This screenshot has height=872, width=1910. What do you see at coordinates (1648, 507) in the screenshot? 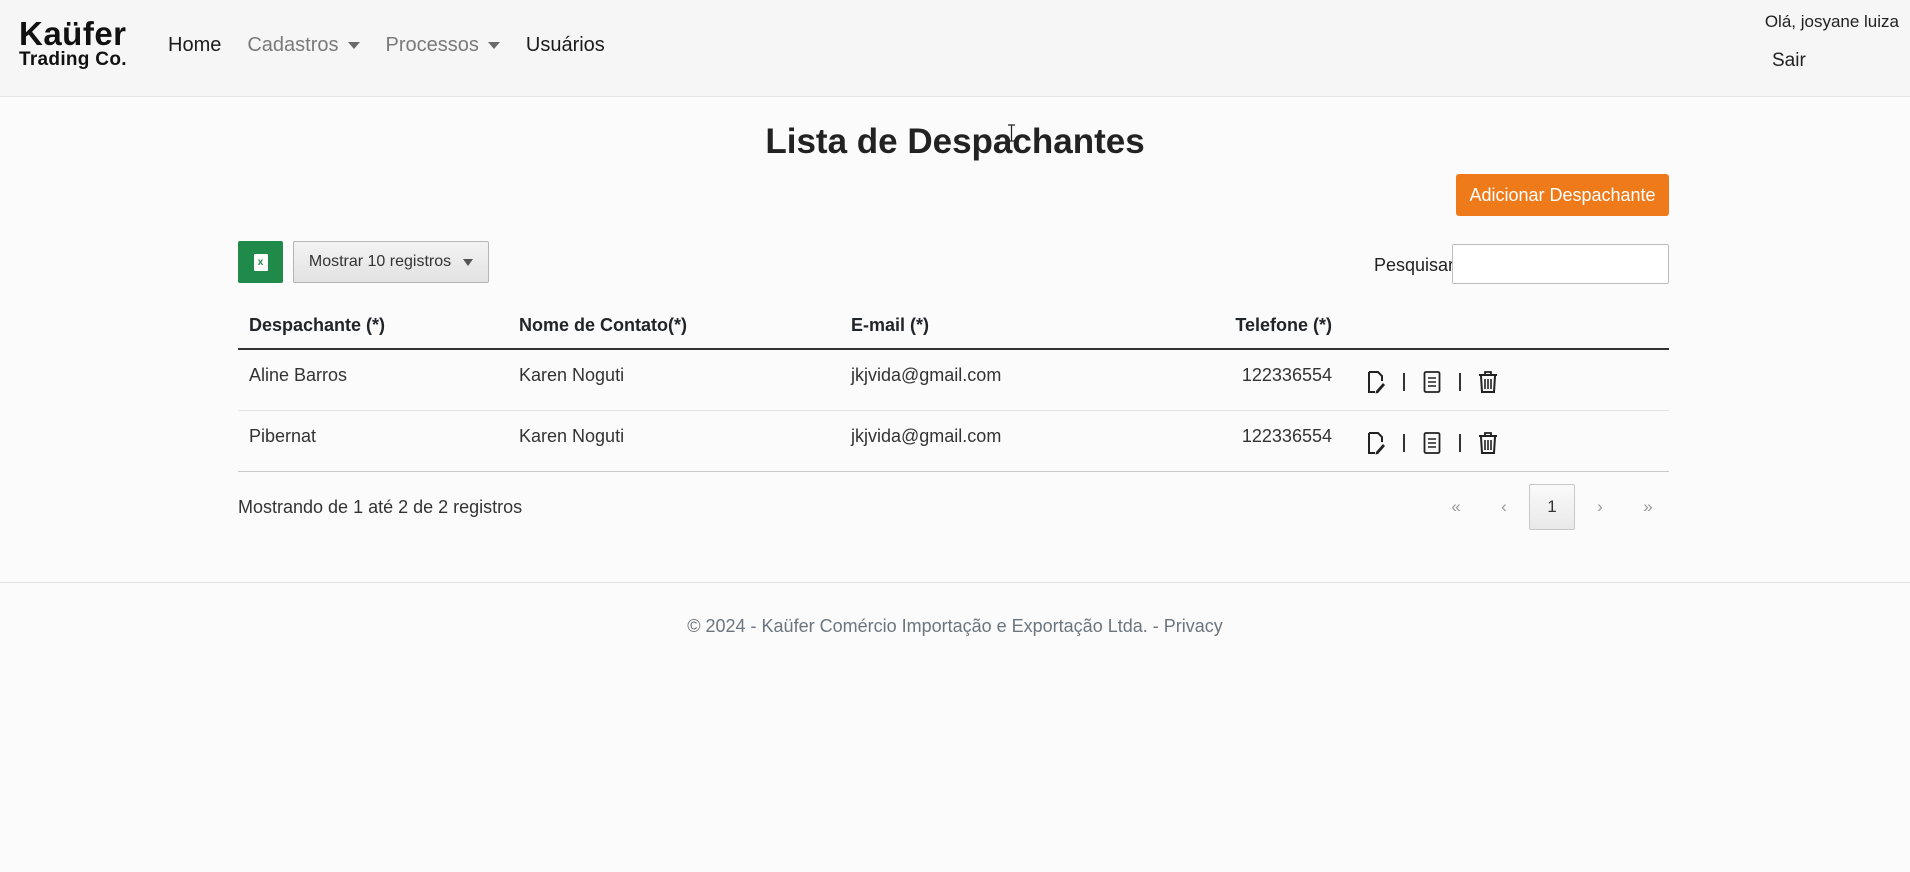
I see `page-last-button: »` at bounding box center [1648, 507].